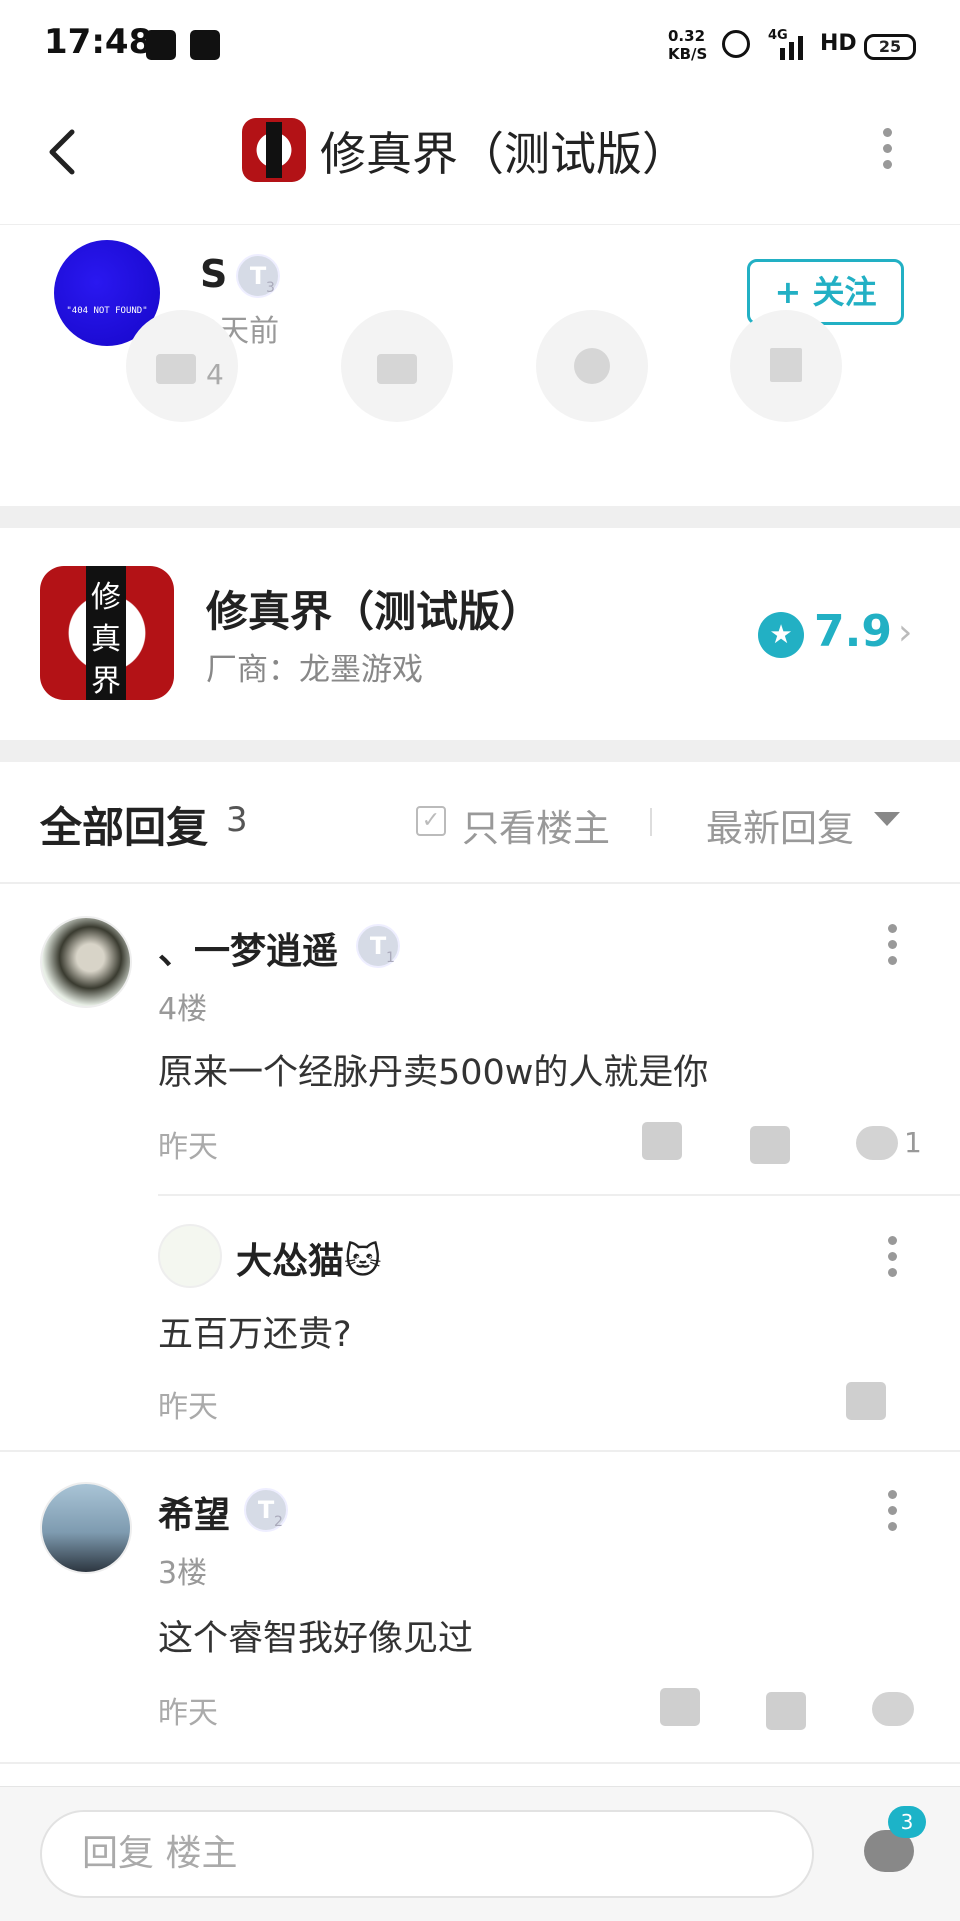 This screenshot has width=960, height=1921. I want to click on status-bar: 17:48 0.32 KB/S 4G HD 25, so click(480, 48).